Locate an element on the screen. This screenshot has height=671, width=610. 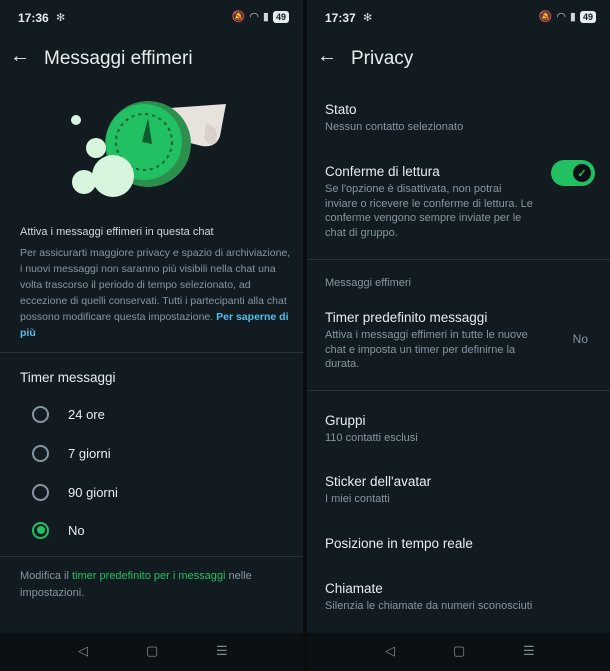
setting-live-location: Posizione in tempo reale is located at coordinates (460, 543).